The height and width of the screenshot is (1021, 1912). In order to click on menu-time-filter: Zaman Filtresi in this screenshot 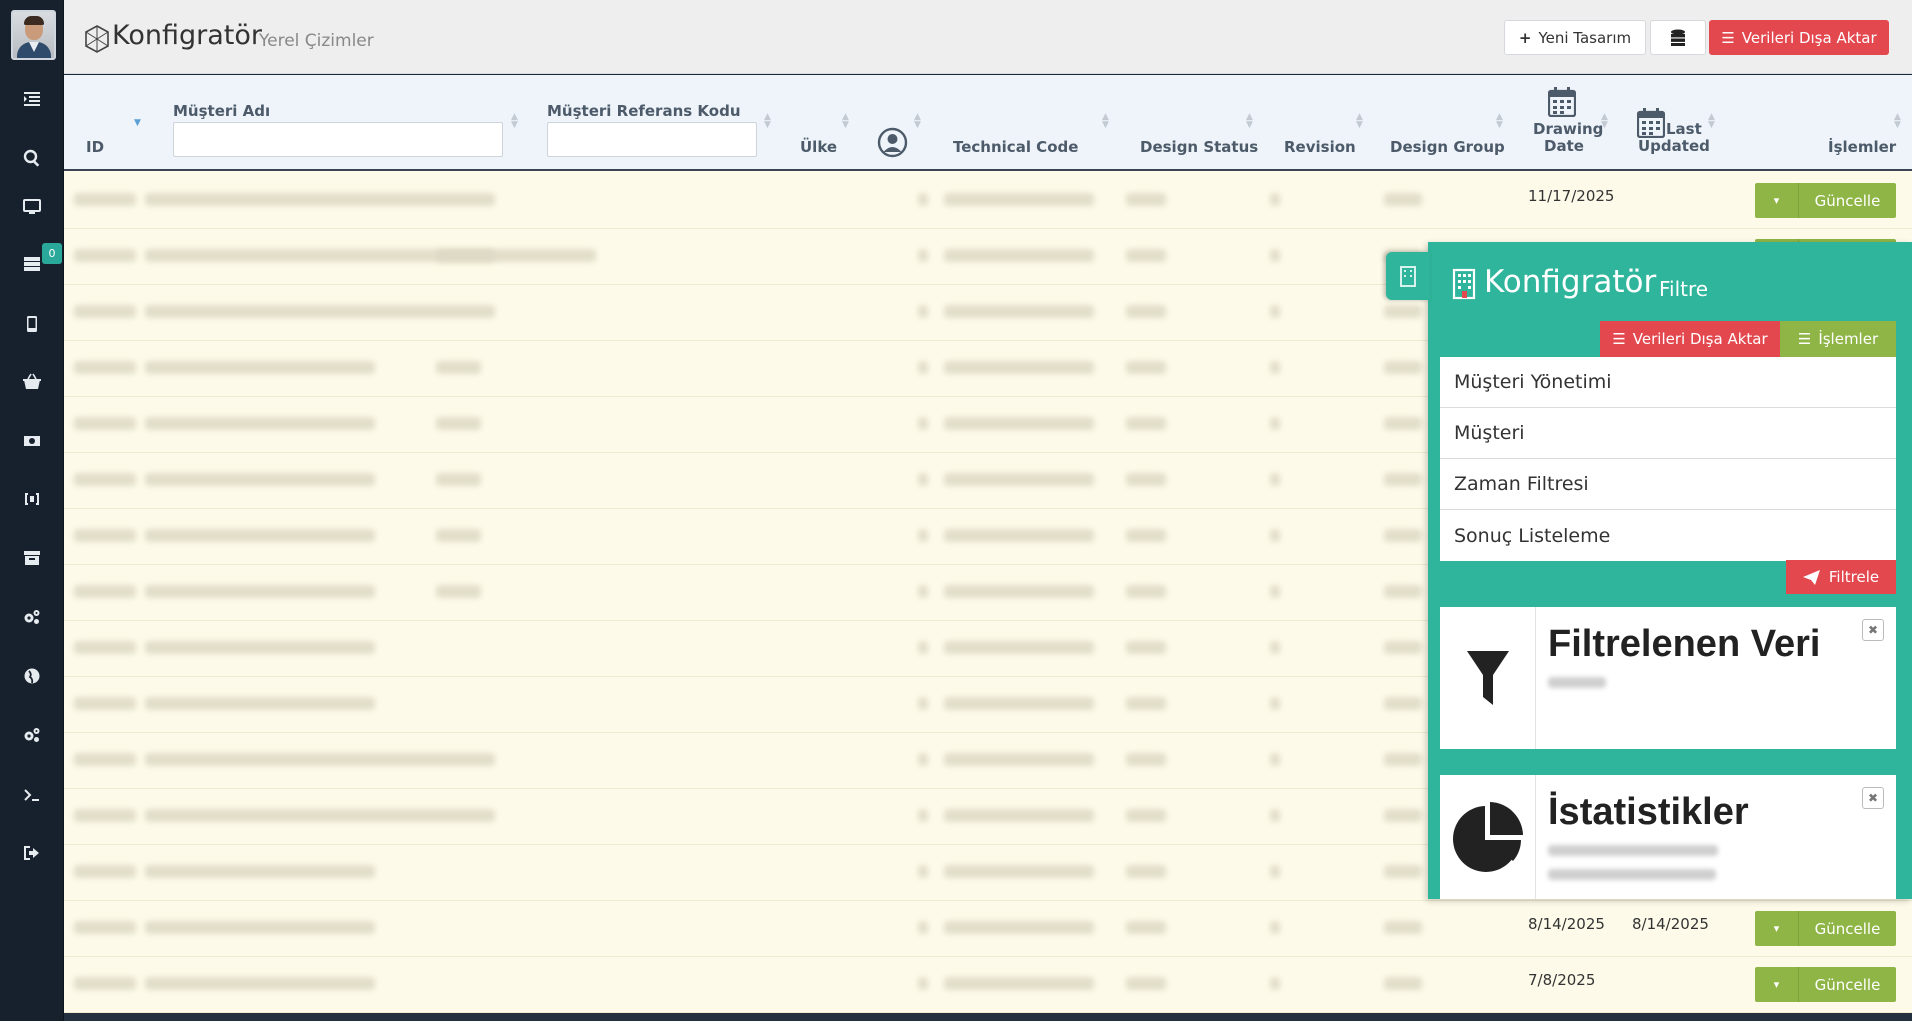, I will do `click(1668, 484)`.